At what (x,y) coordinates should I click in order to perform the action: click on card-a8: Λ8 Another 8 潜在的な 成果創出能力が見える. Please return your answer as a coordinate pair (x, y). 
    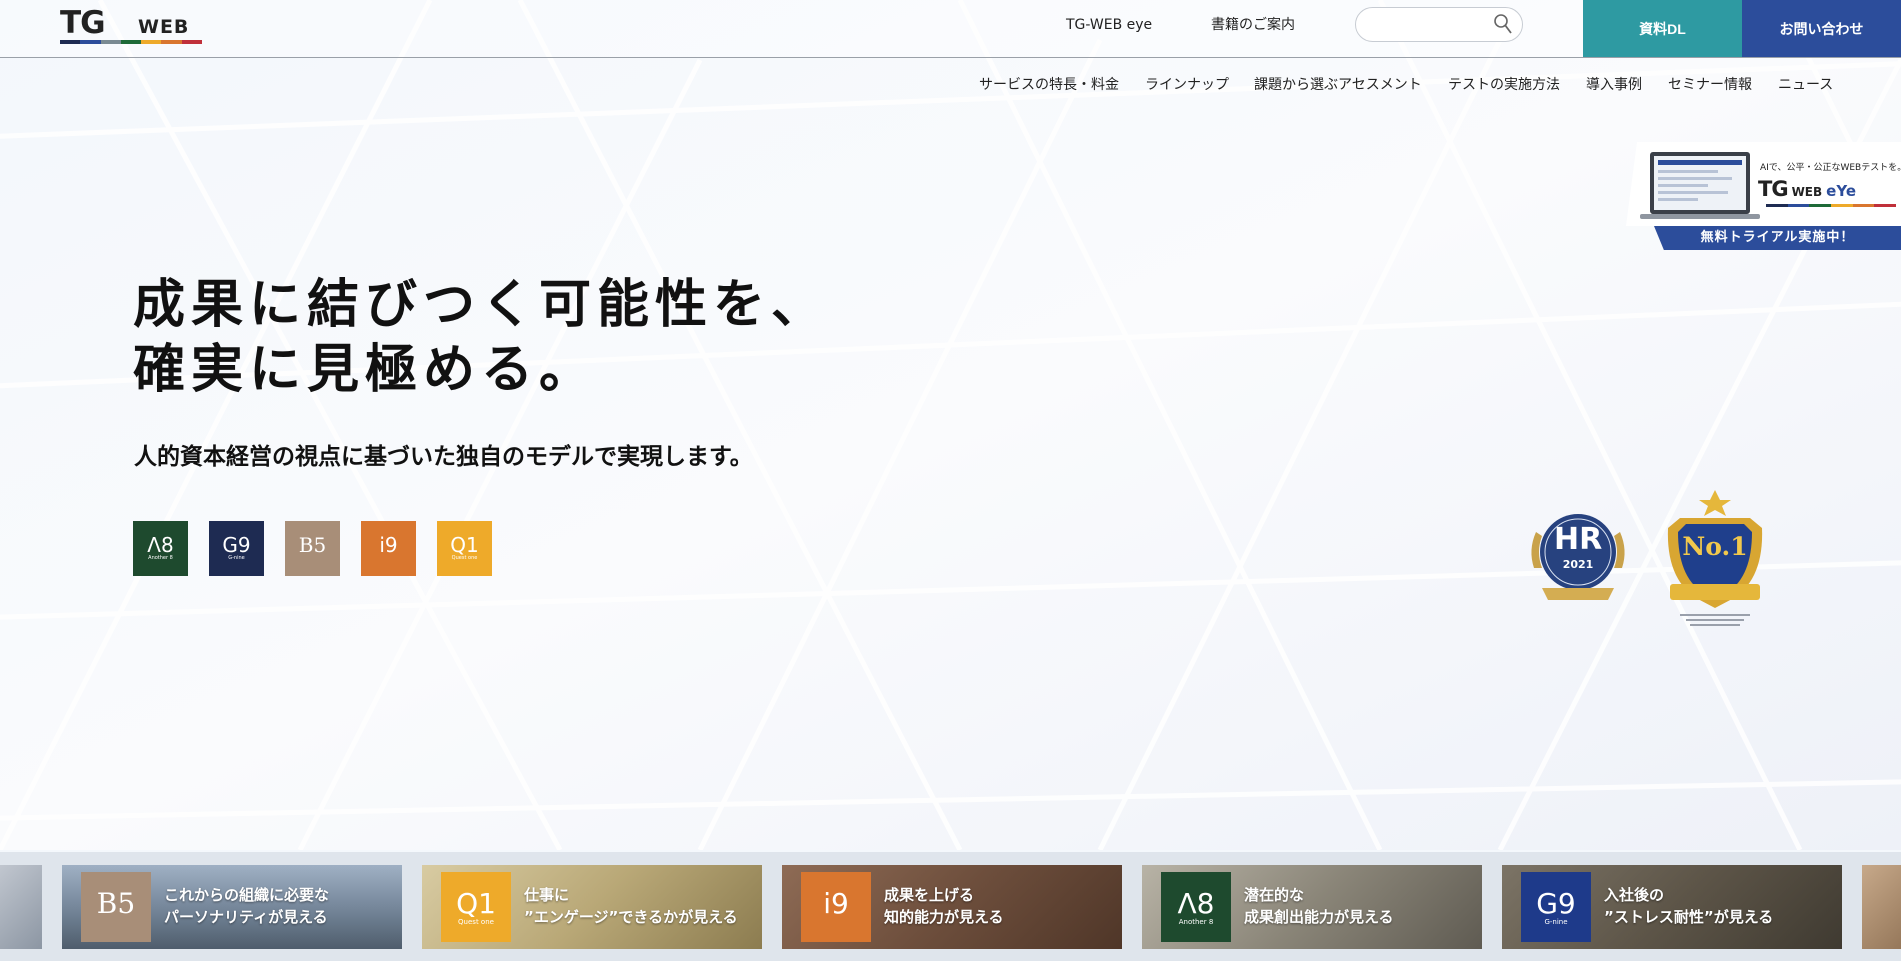
    Looking at the image, I should click on (1312, 907).